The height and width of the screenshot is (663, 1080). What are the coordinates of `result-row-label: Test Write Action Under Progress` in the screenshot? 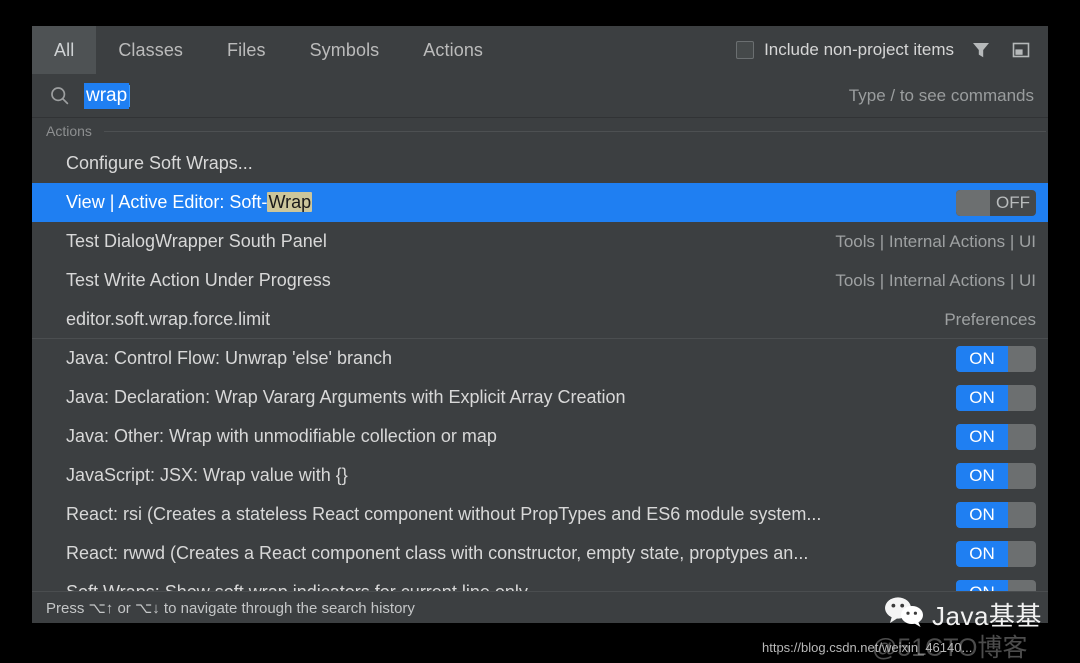 It's located at (198, 280).